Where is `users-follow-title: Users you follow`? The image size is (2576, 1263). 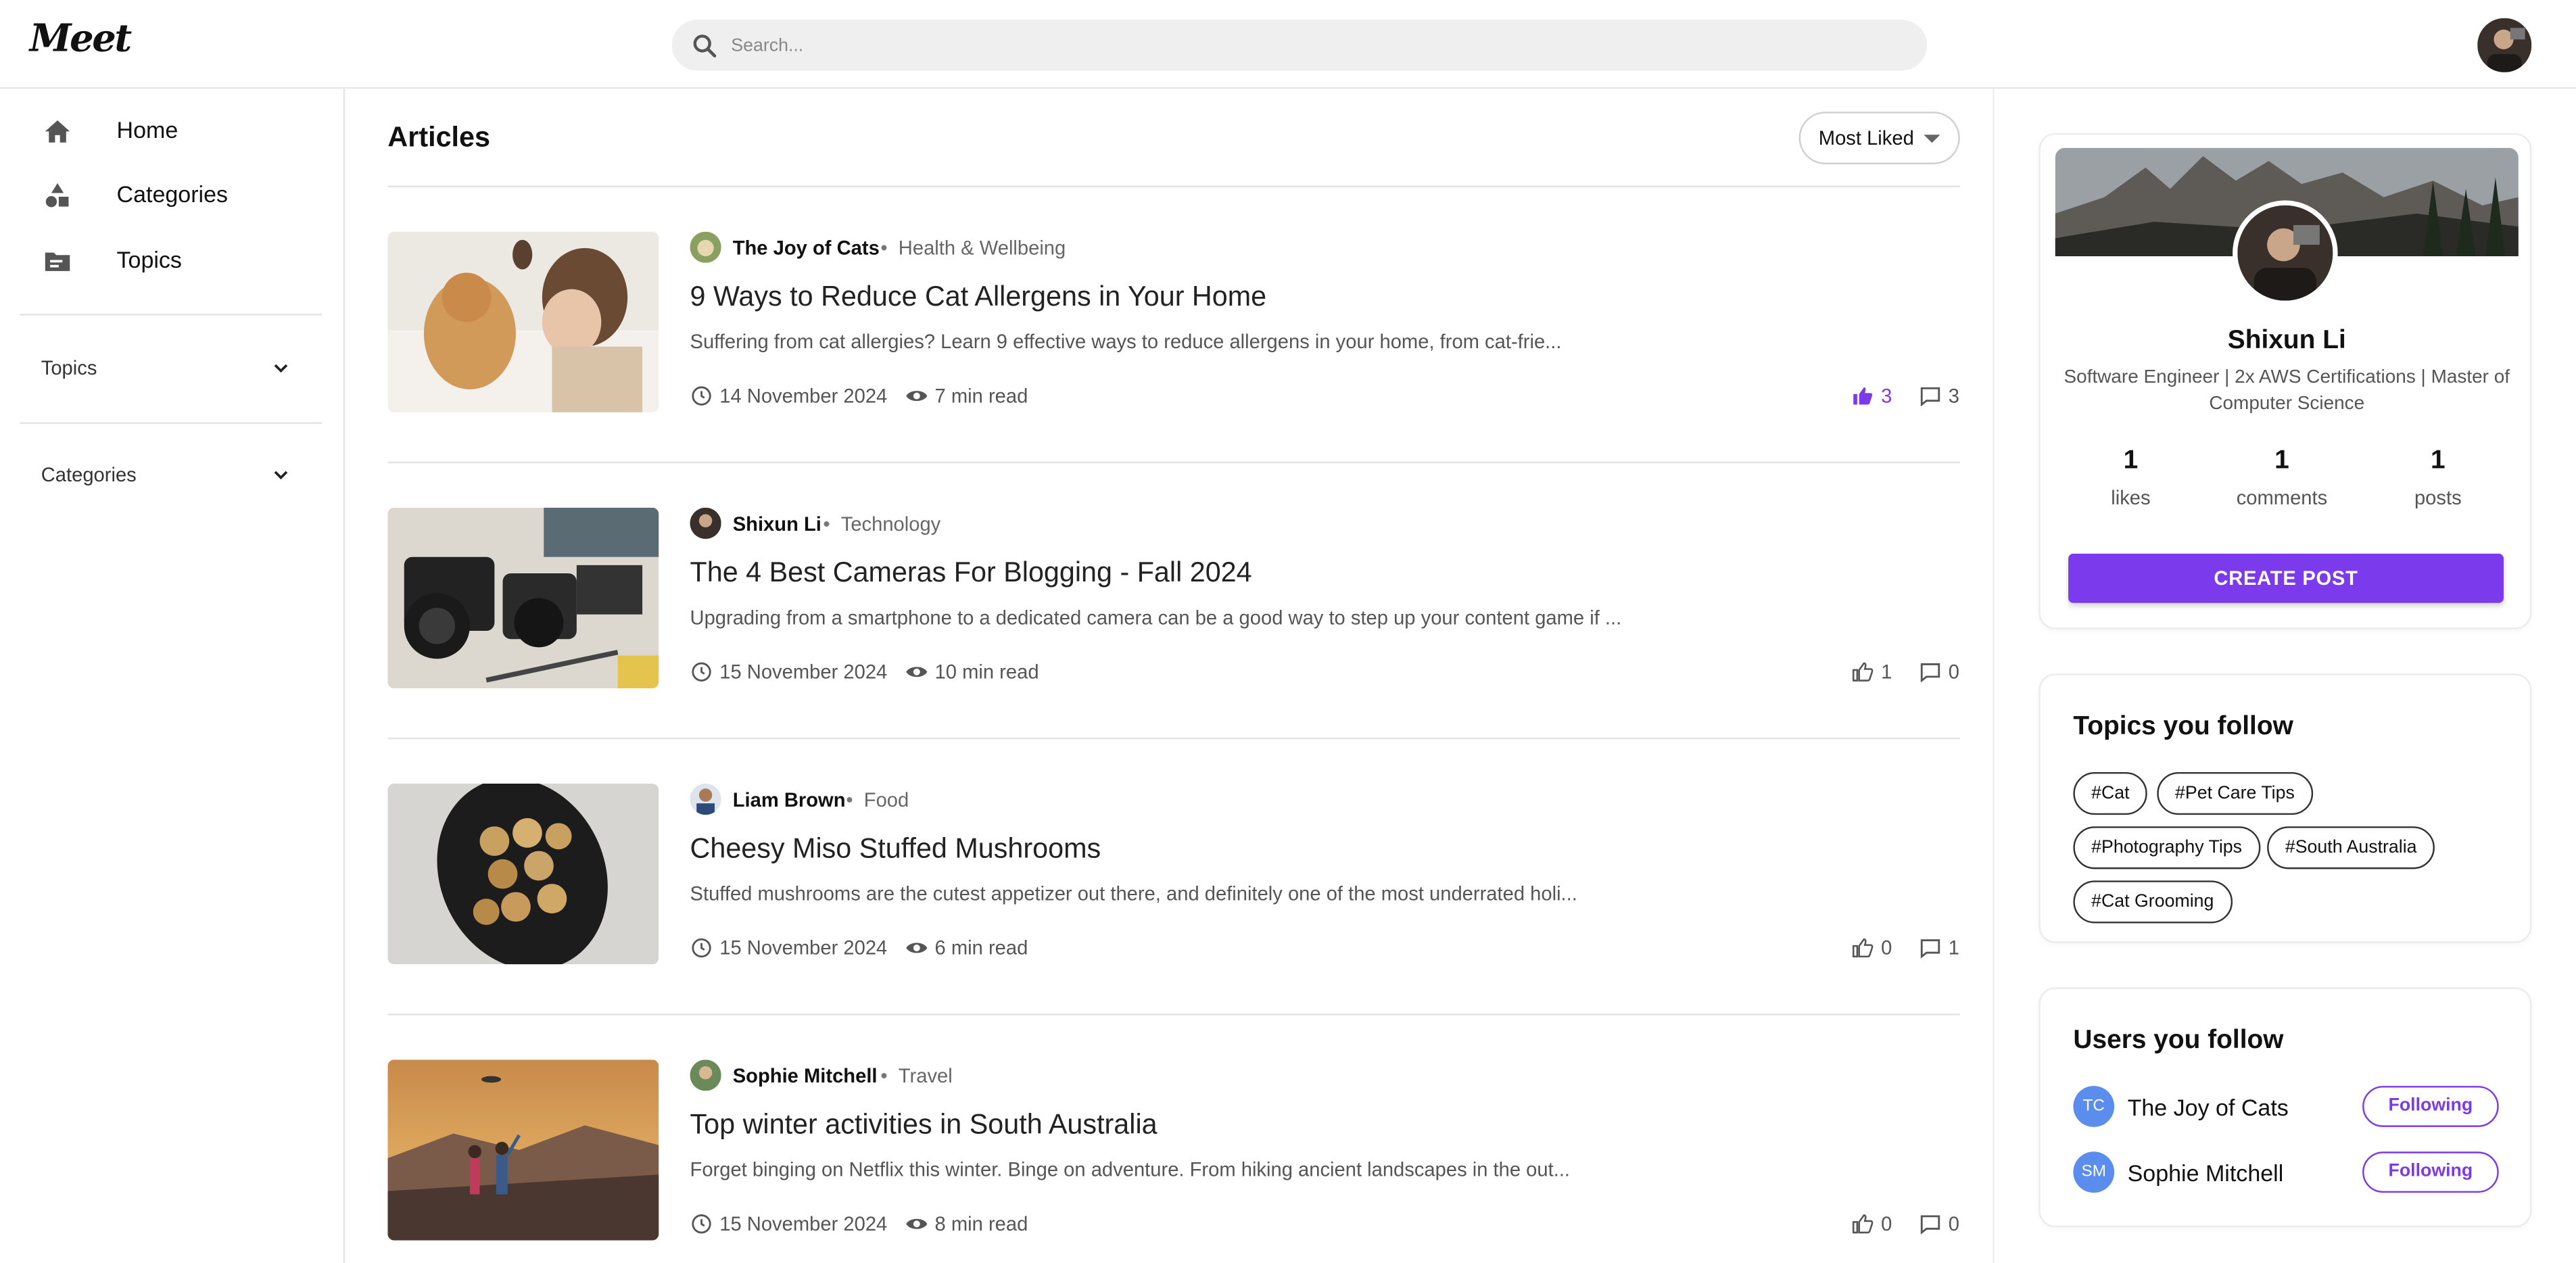 users-follow-title: Users you follow is located at coordinates (2178, 1040).